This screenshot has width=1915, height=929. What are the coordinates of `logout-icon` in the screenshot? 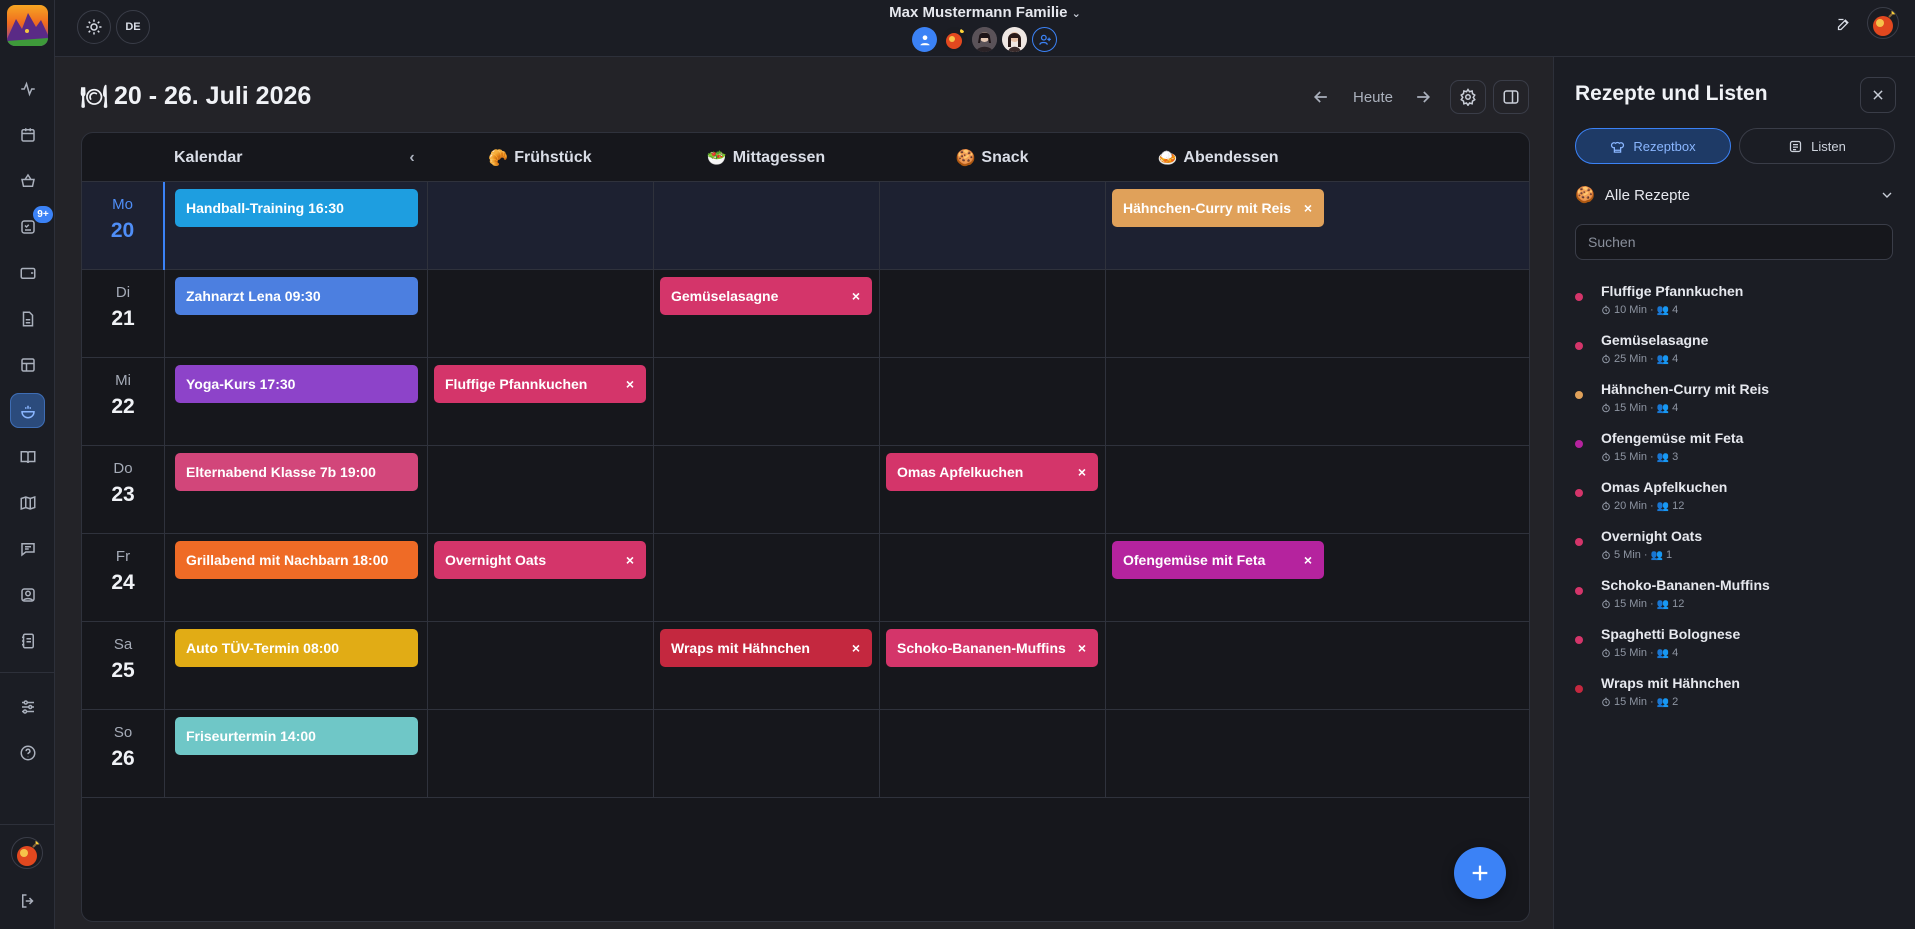 It's located at (27, 900).